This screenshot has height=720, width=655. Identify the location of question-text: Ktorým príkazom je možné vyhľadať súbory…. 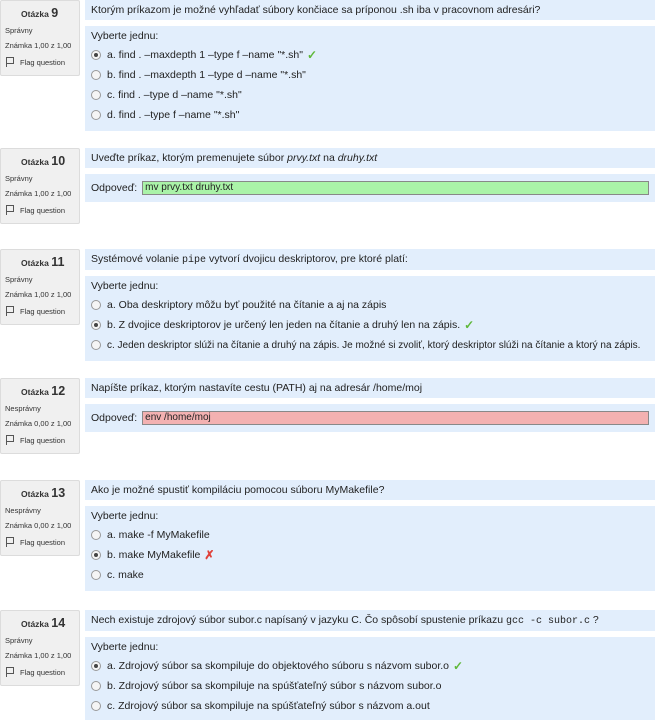
(370, 10).